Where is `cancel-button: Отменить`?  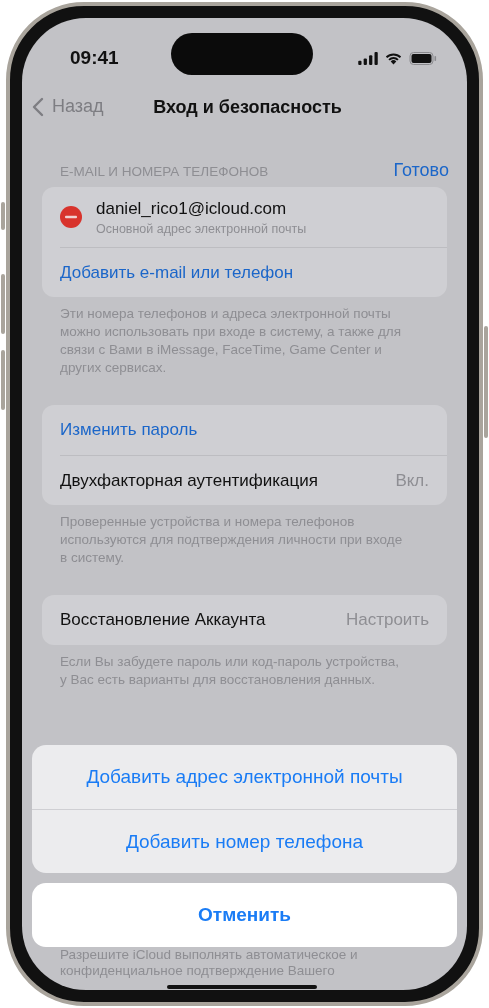 cancel-button: Отменить is located at coordinates (244, 915).